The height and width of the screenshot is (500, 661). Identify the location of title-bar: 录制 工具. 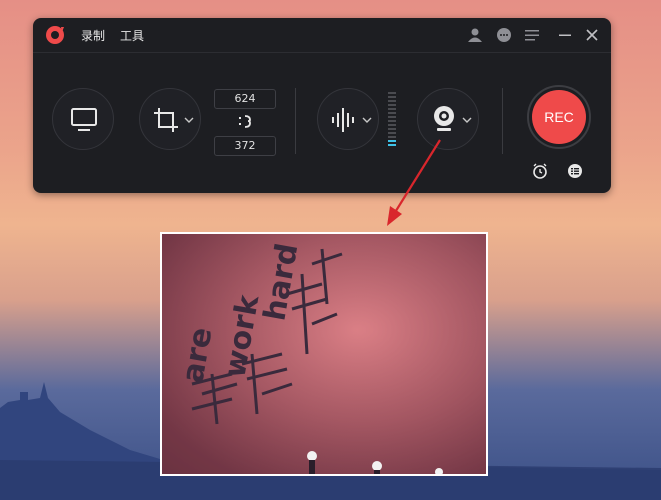
(322, 35).